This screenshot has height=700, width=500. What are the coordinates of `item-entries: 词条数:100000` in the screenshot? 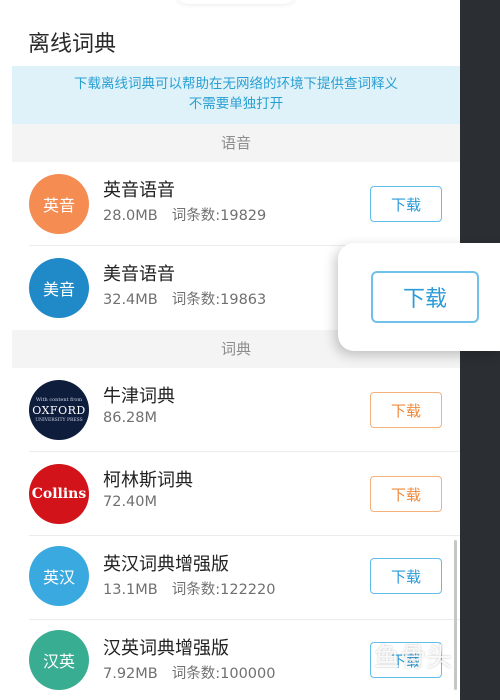 It's located at (223, 674).